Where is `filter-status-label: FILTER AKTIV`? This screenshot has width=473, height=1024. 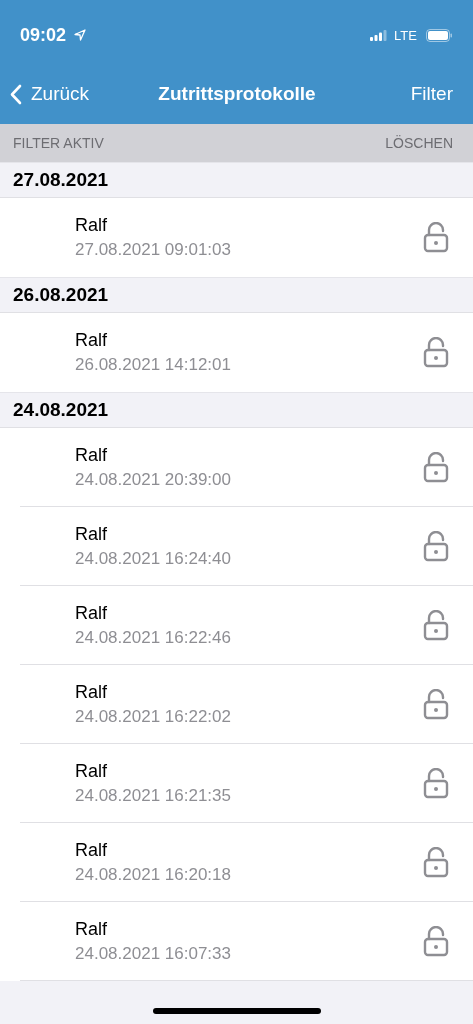
filter-status-label: FILTER AKTIV is located at coordinates (58, 143).